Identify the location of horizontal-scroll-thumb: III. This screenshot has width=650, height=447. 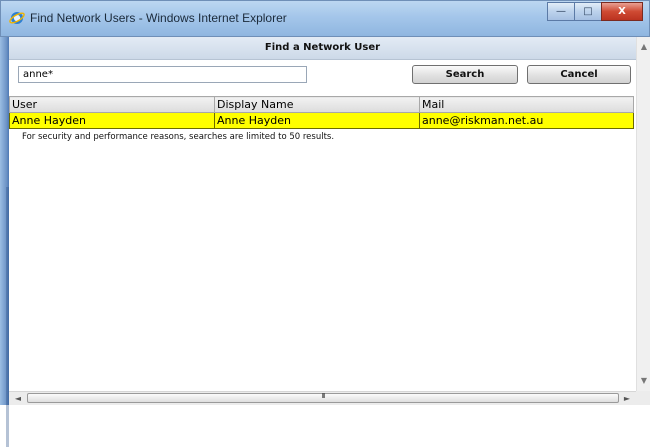
(323, 397).